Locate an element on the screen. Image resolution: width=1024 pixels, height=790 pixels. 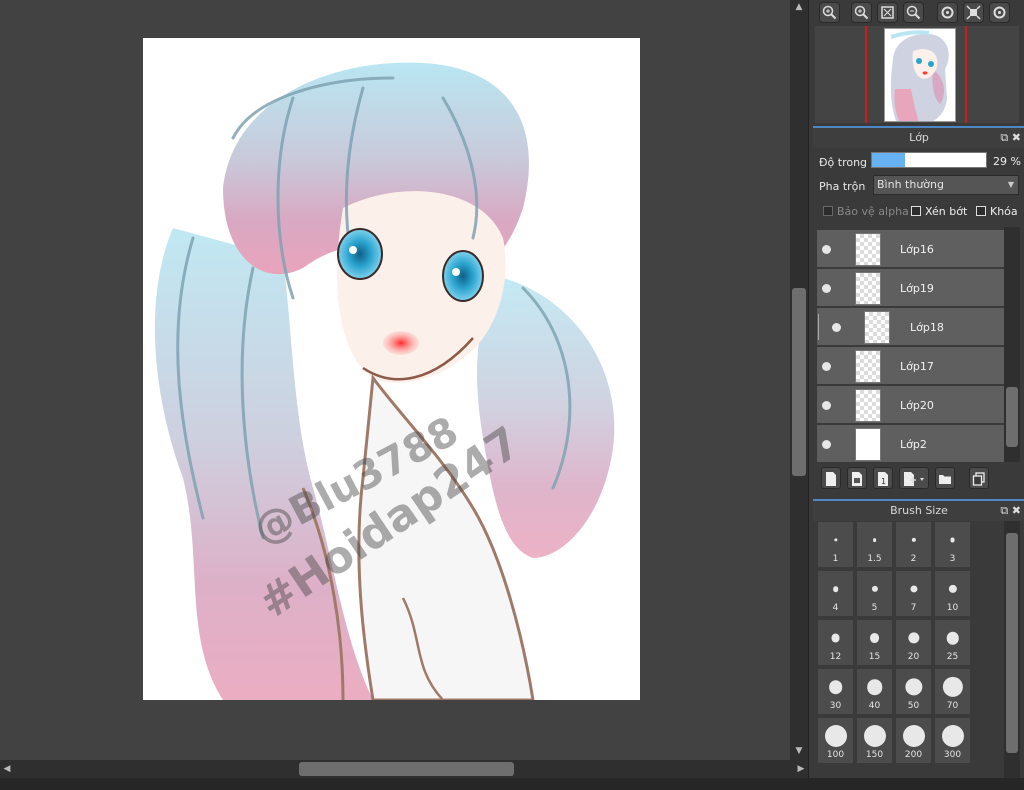
layer-row-lop16: Lớp16 is located at coordinates (910, 249).